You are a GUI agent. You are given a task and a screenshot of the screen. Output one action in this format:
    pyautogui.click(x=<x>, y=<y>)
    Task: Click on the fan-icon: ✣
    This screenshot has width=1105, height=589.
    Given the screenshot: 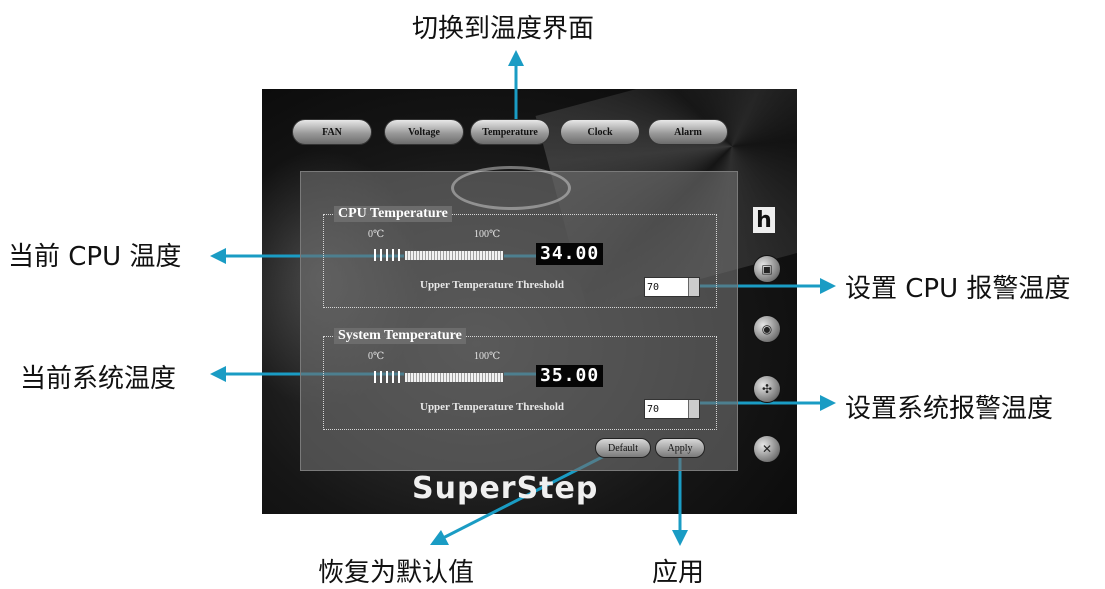 What is the action you would take?
    pyautogui.click(x=767, y=389)
    